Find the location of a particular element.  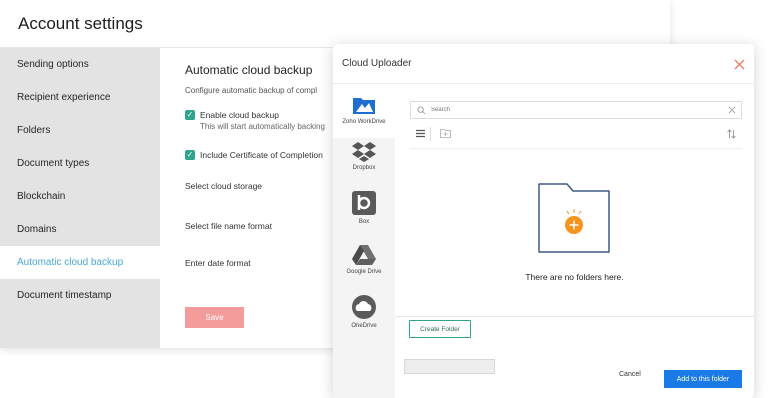

toolbar-divider is located at coordinates (430, 134).